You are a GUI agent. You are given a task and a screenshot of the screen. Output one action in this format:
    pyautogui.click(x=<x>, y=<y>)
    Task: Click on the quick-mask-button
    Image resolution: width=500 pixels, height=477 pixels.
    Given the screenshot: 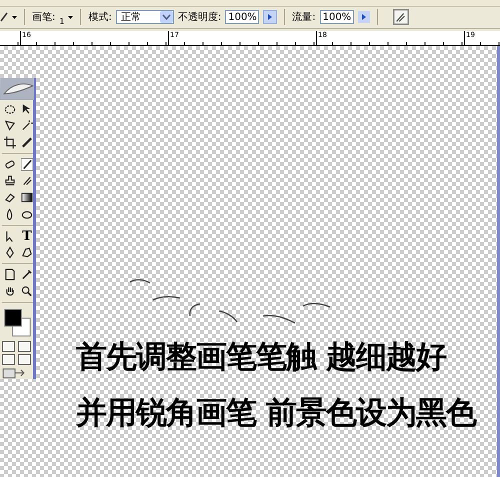 What is the action you would take?
    pyautogui.click(x=24, y=346)
    